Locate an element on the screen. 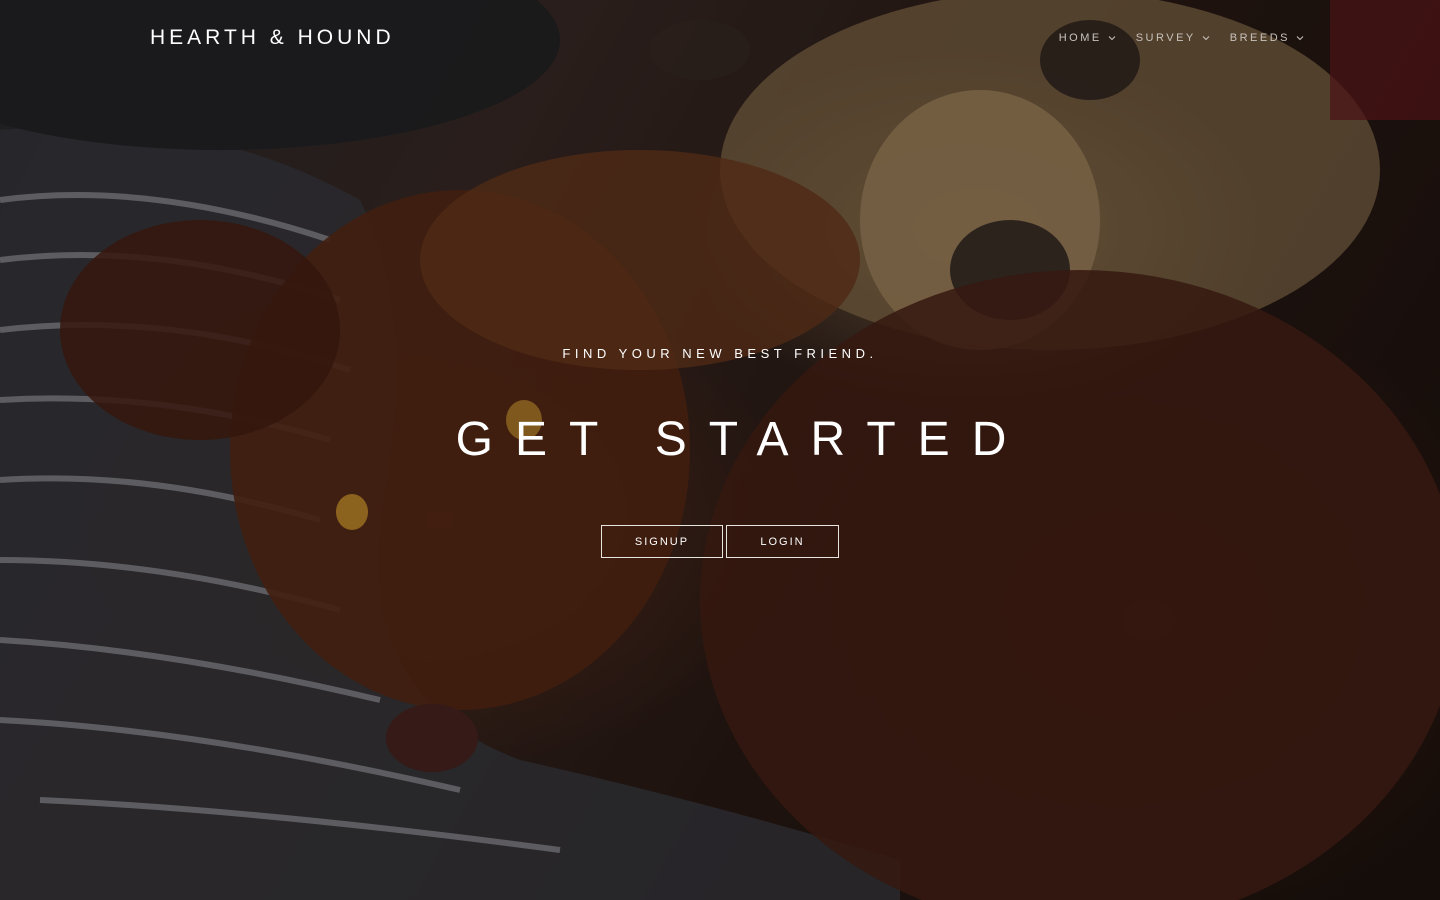 This screenshot has height=900, width=1440. hero-headline: GET STARTED is located at coordinates (742, 439).